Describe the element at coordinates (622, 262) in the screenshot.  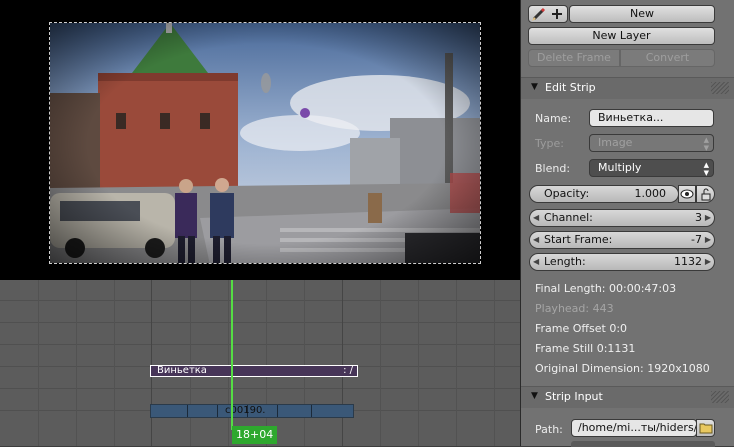
I see `length-field: ◀ Length: 1132 ▶` at that location.